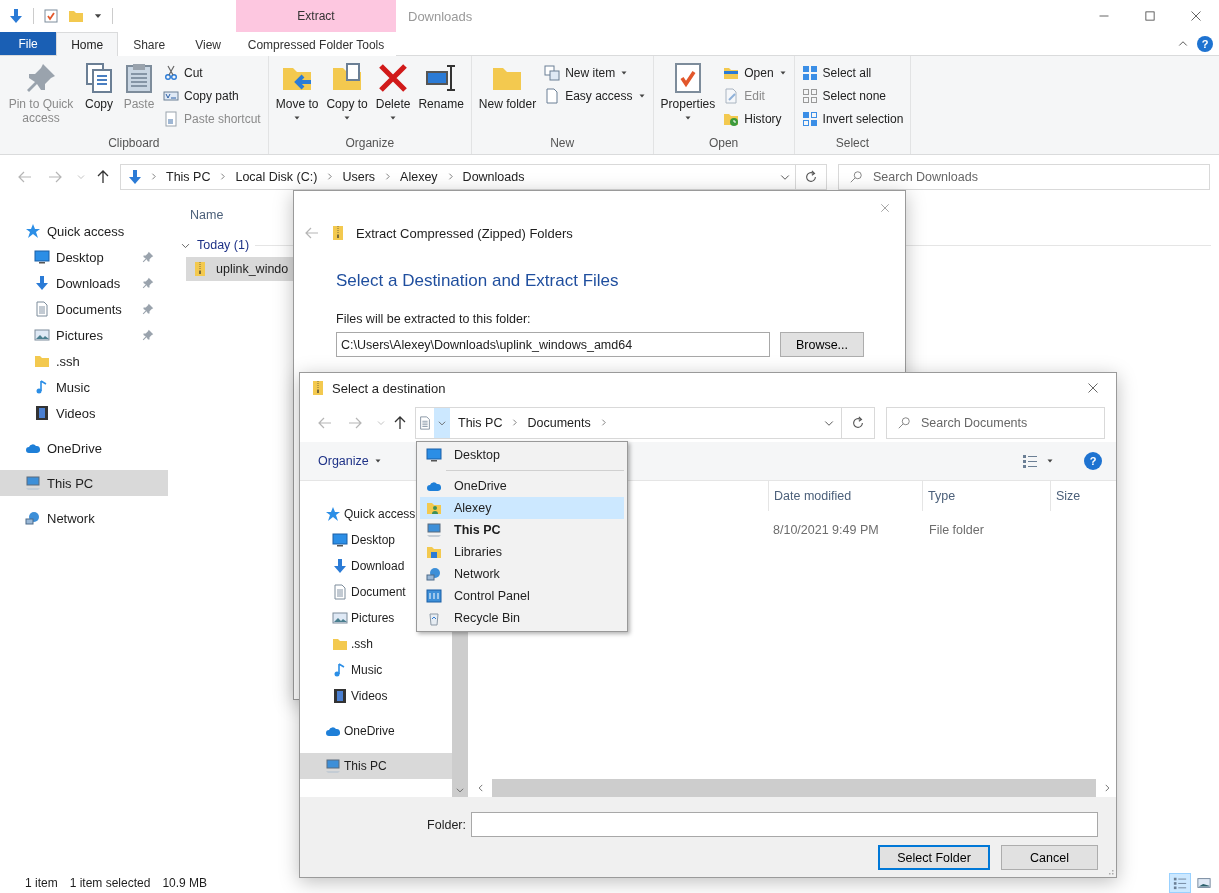 The image size is (1219, 893). I want to click on ribbon-button: Easy access, so click(595, 96).